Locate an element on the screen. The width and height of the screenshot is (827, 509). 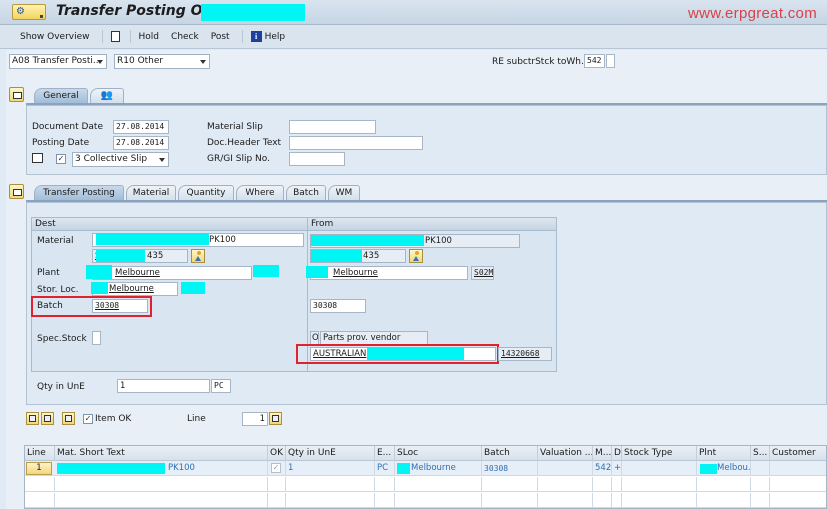
item-ok-checkbox: ✓ is located at coordinates (88, 419).